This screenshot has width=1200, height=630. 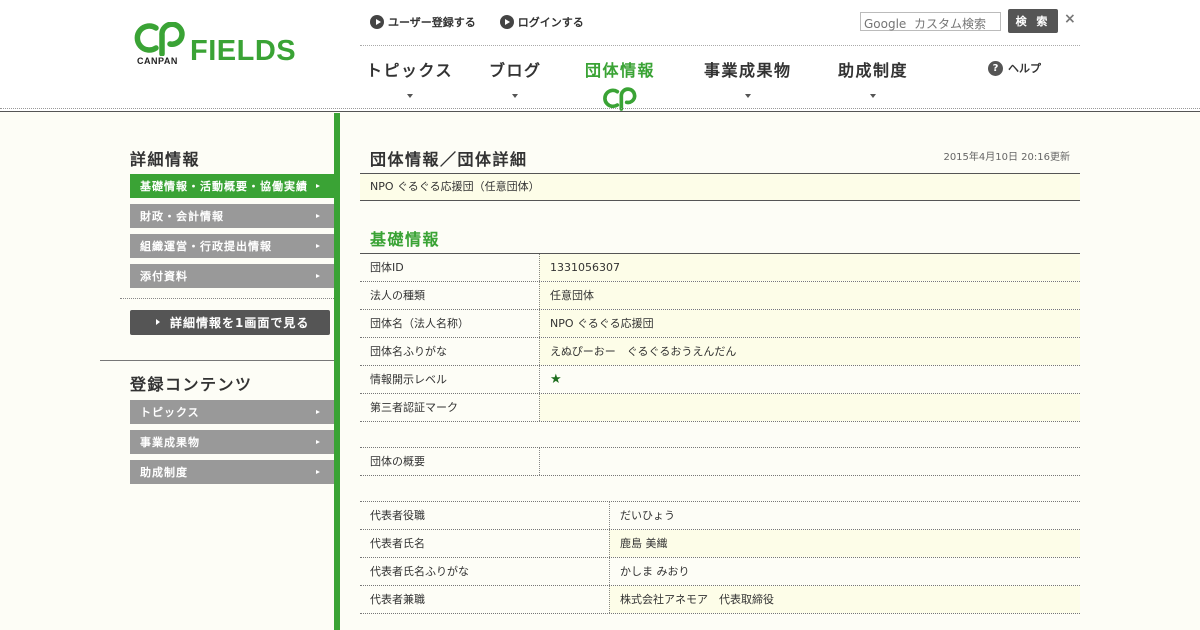 What do you see at coordinates (397, 295) in the screenshot?
I see `row-label: 法人の種類` at bounding box center [397, 295].